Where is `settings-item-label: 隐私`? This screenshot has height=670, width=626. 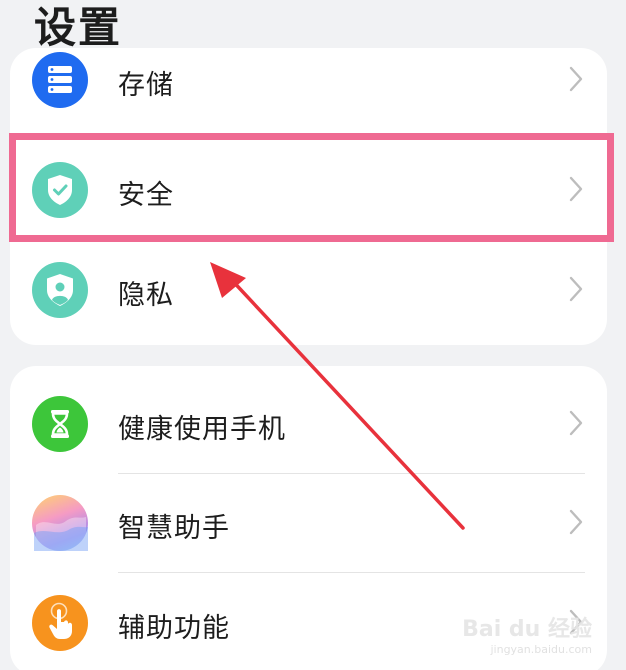
settings-item-label: 隐私 is located at coordinates (146, 295).